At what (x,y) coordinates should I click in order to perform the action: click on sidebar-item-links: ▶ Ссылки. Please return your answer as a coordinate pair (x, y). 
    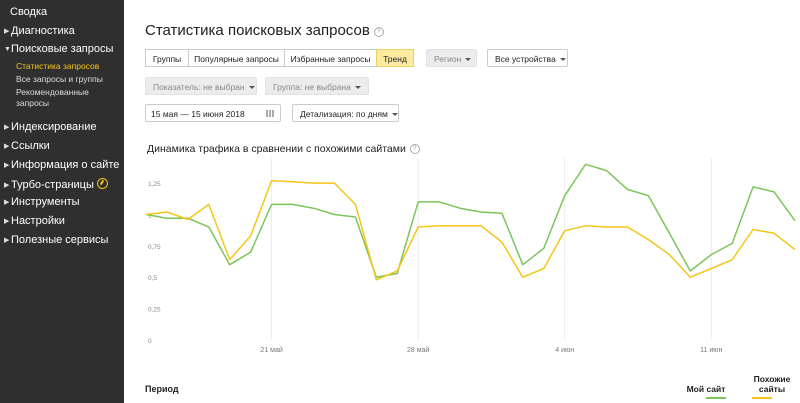
    Looking at the image, I should click on (27, 146).